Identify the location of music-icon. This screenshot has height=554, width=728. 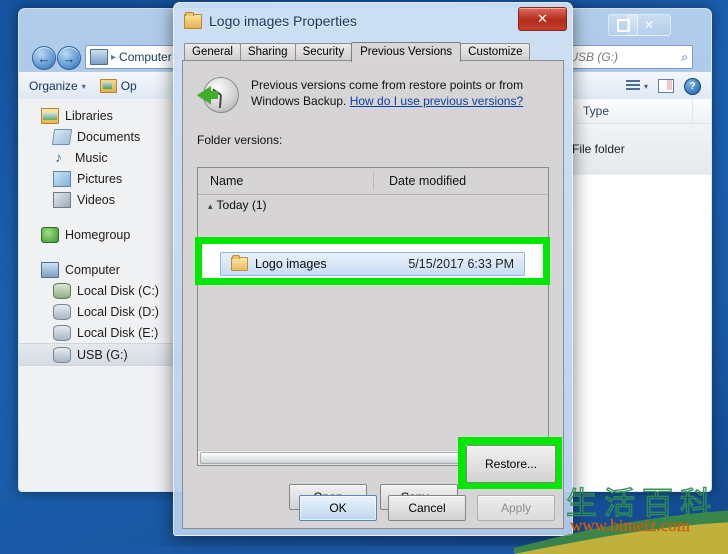
(61, 157).